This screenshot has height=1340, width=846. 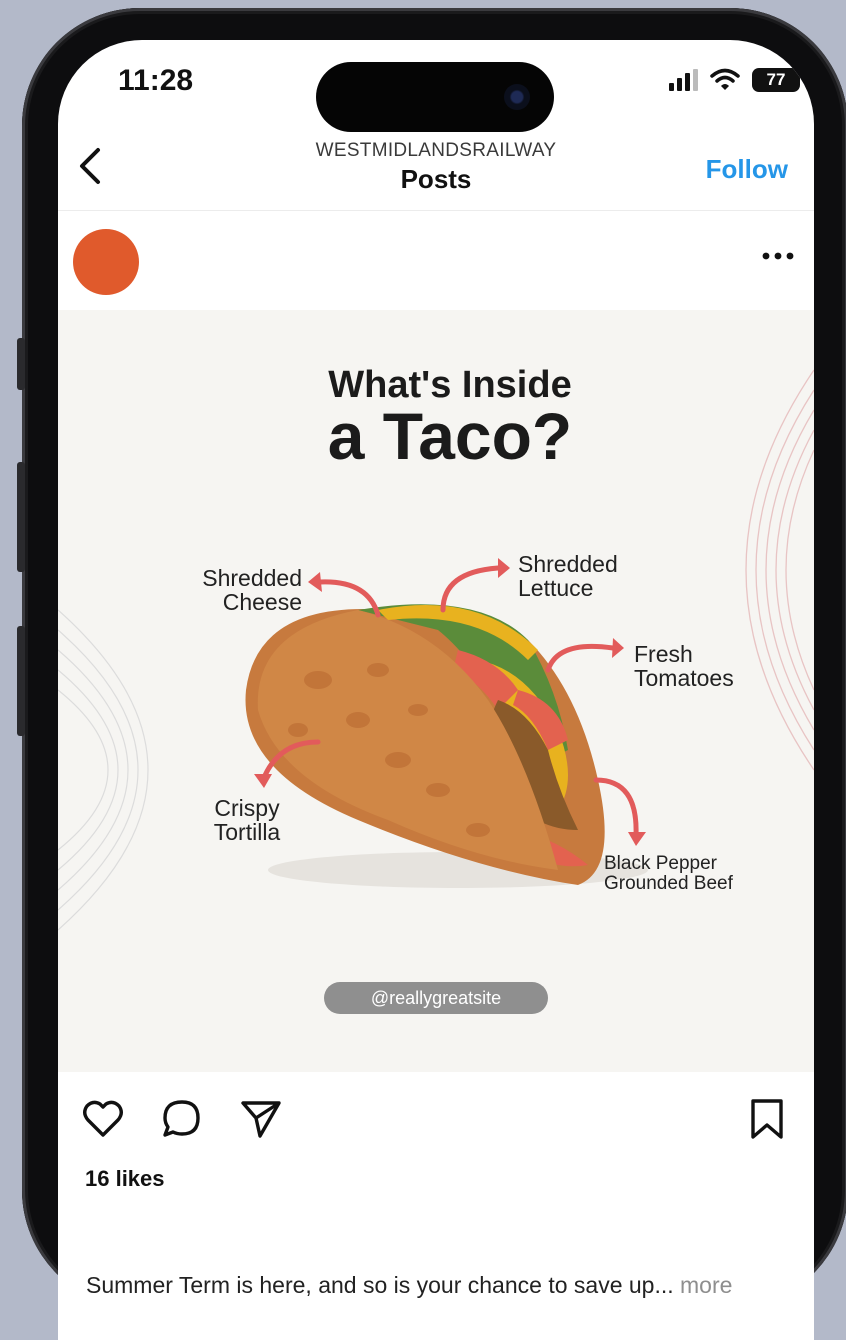 What do you see at coordinates (252, 590) in the screenshot?
I see `label-shredded-cheese: Shredded Cheese` at bounding box center [252, 590].